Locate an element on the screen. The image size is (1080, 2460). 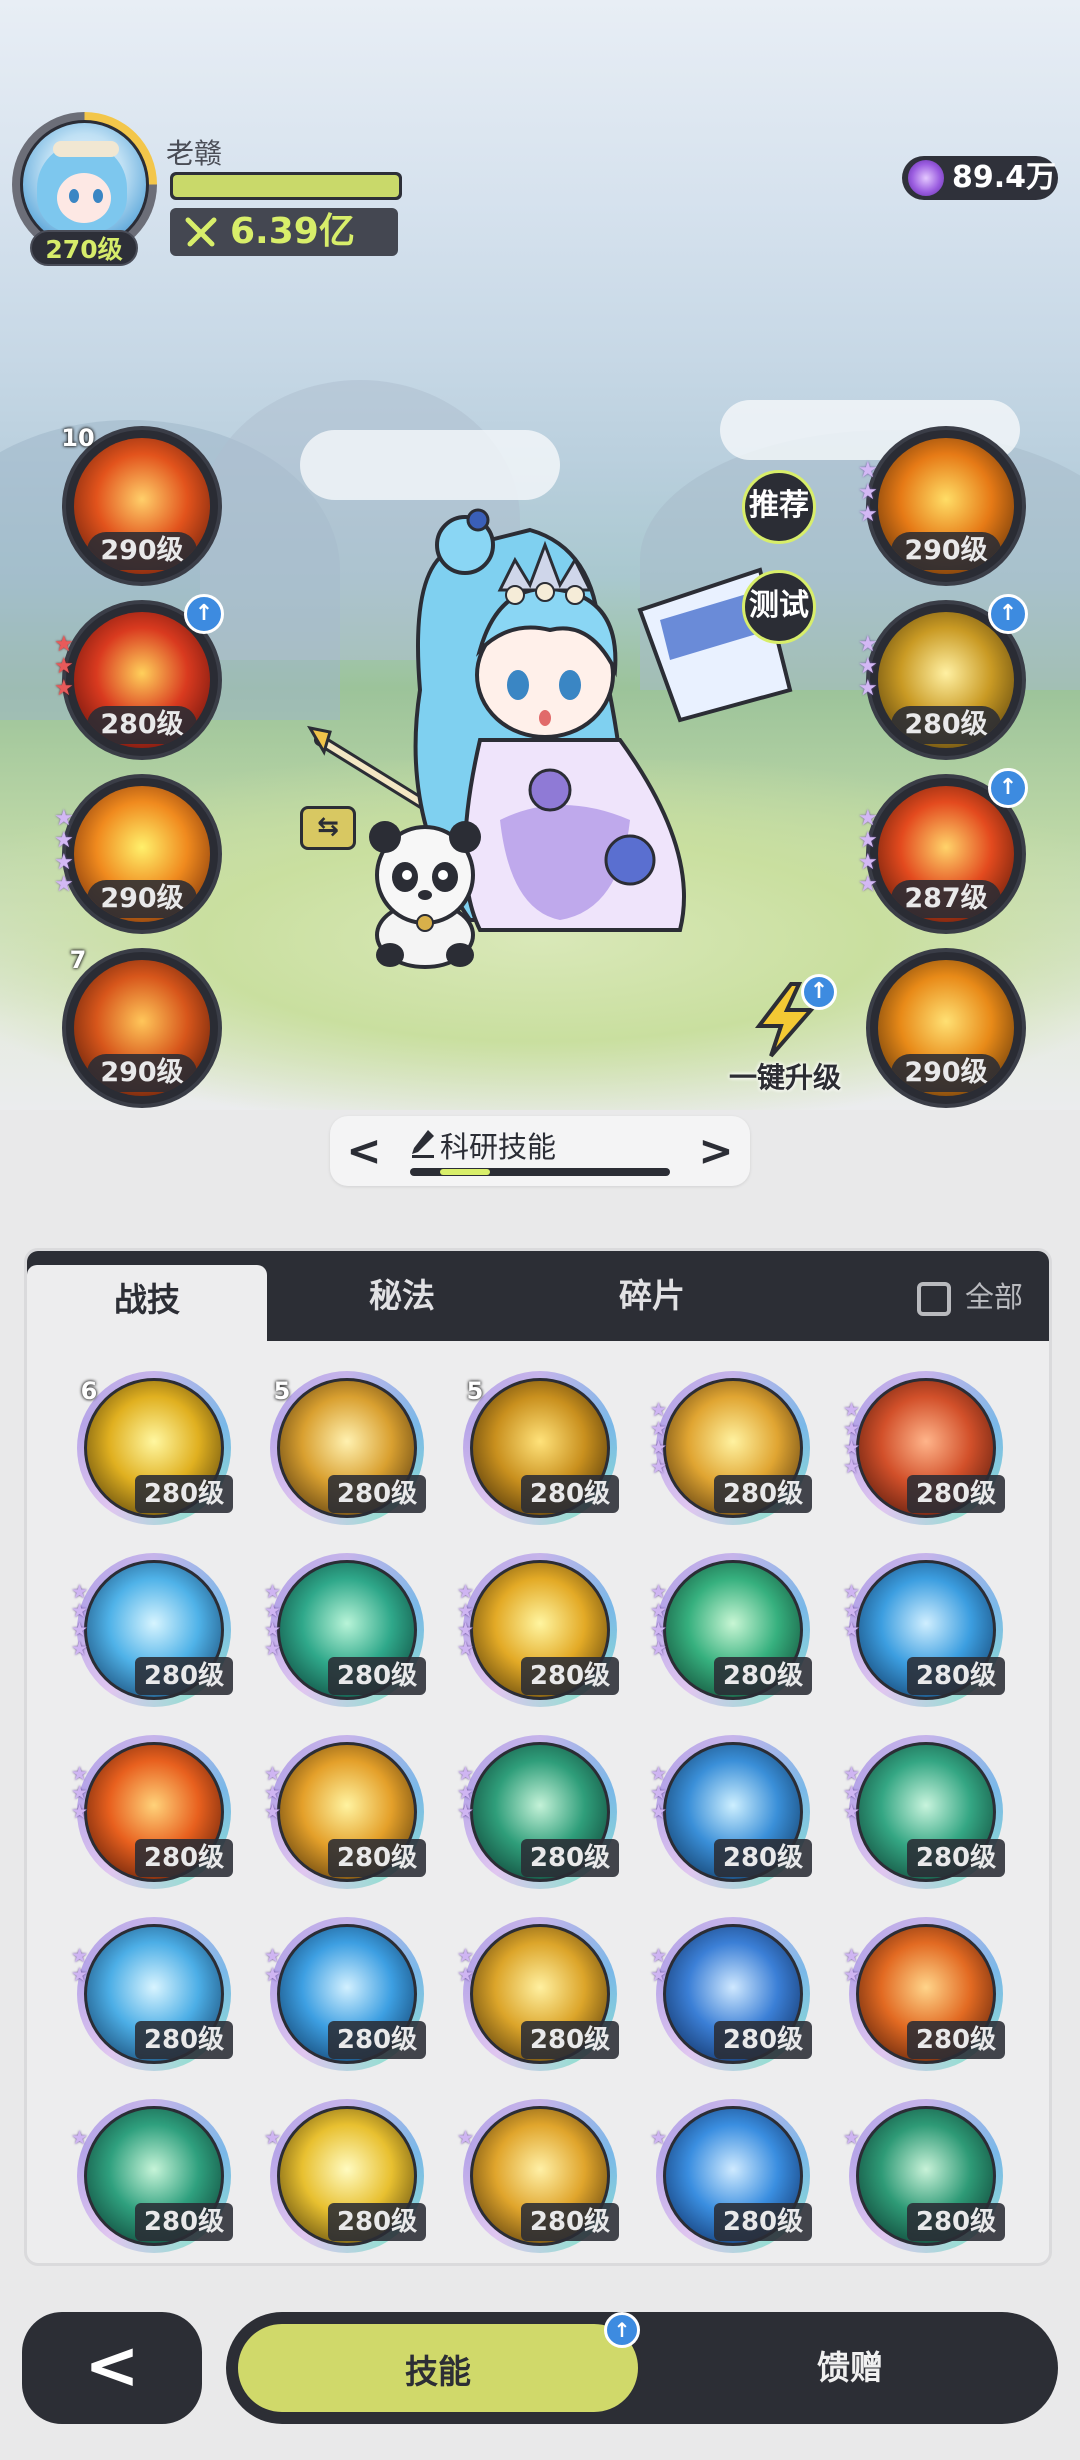
prev-page-button: < is located at coordinates (364, 1151).